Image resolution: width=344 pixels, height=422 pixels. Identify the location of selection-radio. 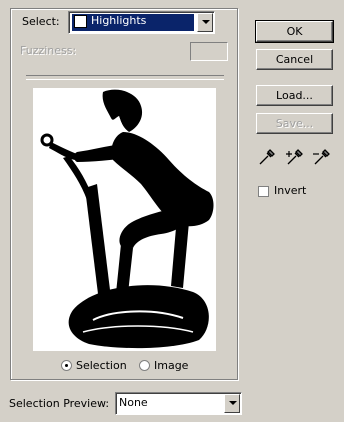
(66, 365).